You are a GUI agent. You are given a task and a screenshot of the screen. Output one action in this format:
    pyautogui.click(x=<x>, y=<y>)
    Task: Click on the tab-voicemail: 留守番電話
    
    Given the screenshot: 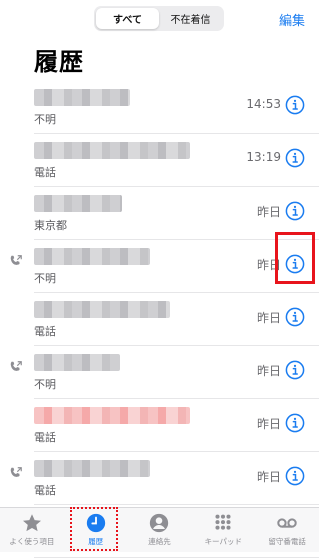 What is the action you would take?
    pyautogui.click(x=287, y=530)
    